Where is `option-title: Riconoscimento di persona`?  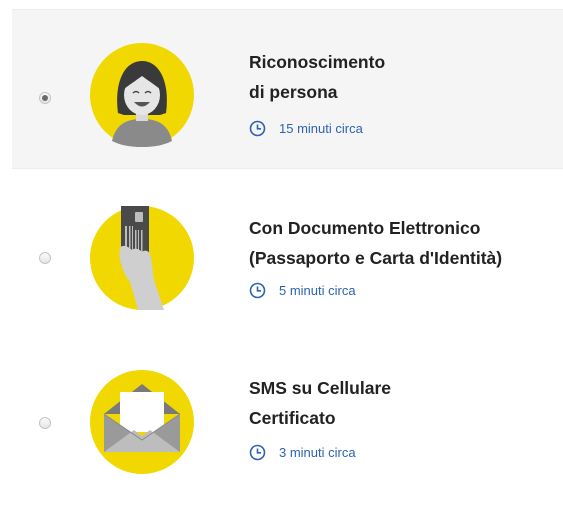
option-title: Riconoscimento di persona is located at coordinates (317, 77).